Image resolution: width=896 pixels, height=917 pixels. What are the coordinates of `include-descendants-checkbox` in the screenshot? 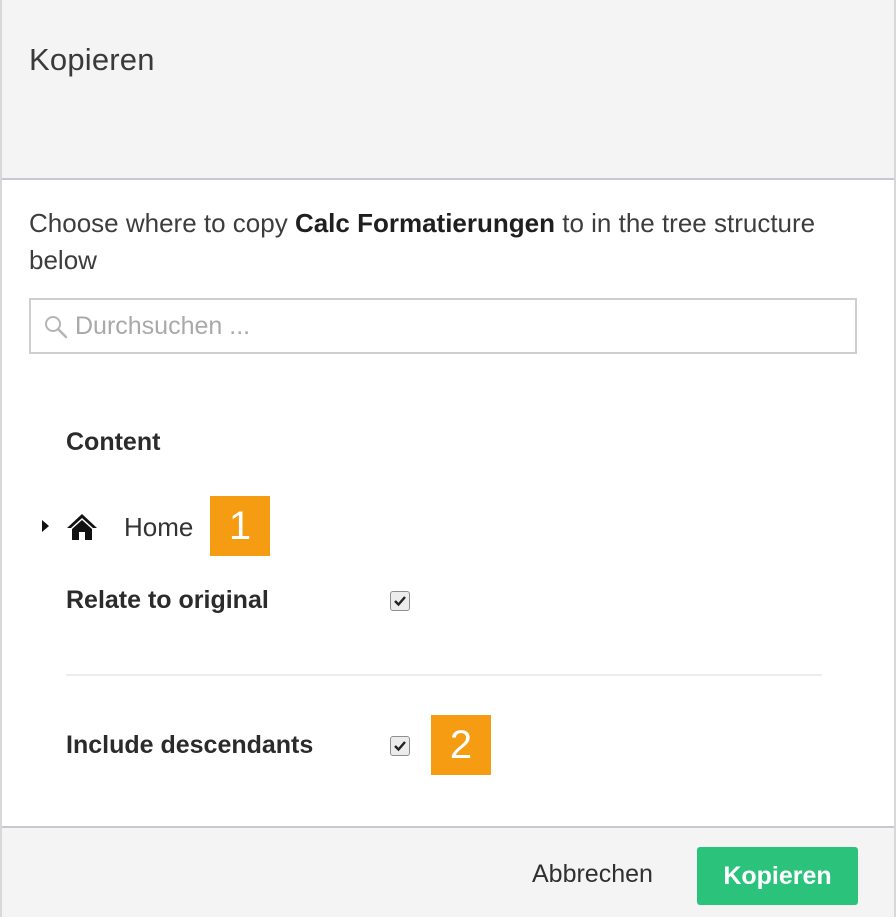 It's located at (400, 746).